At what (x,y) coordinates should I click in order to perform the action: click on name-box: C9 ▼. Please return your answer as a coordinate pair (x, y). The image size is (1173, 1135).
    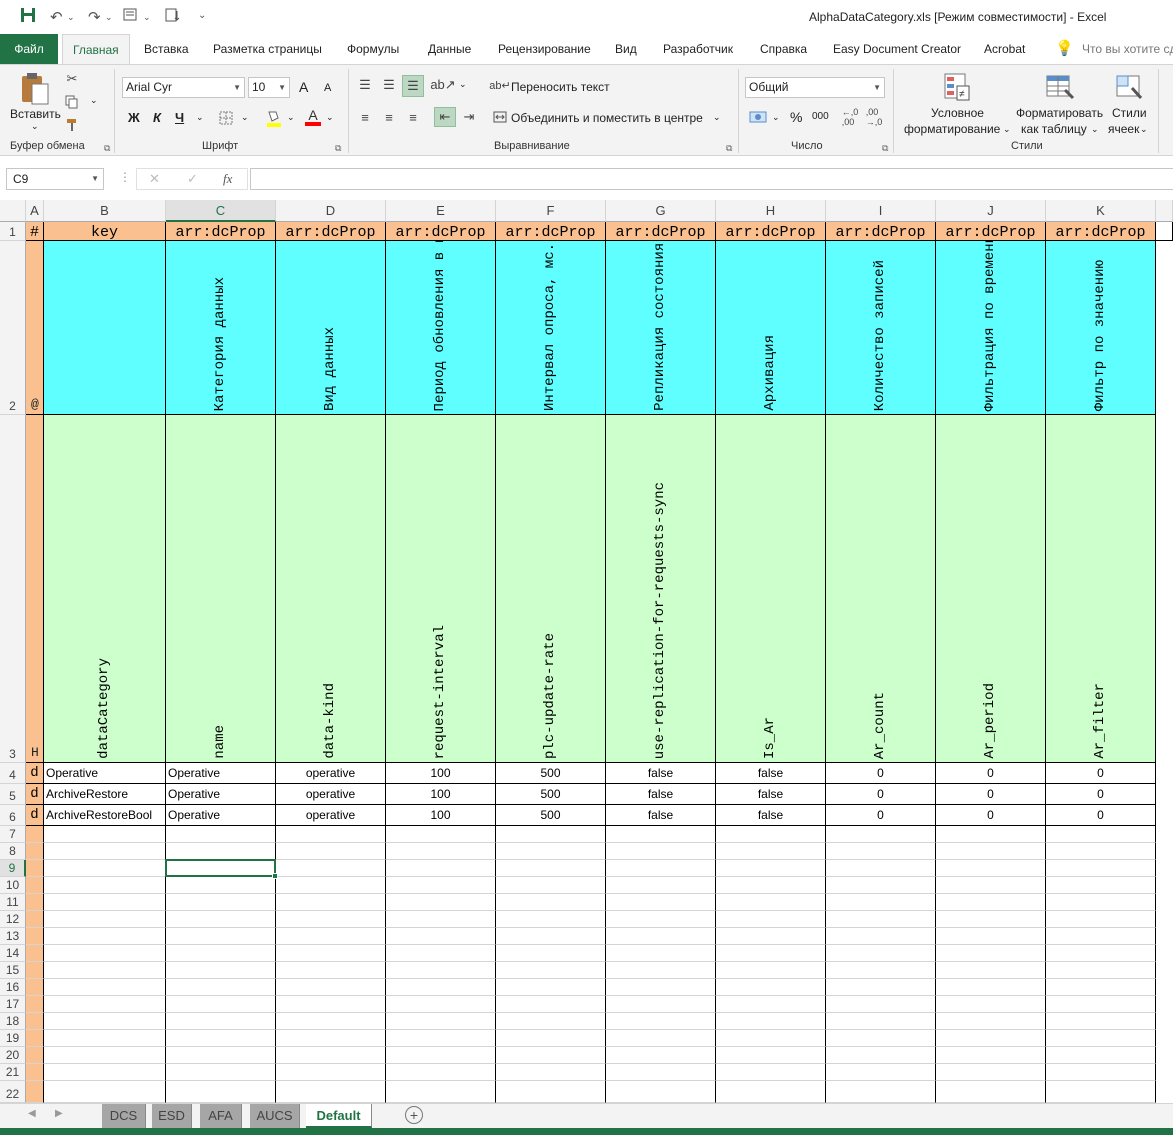
    Looking at the image, I should click on (55, 179).